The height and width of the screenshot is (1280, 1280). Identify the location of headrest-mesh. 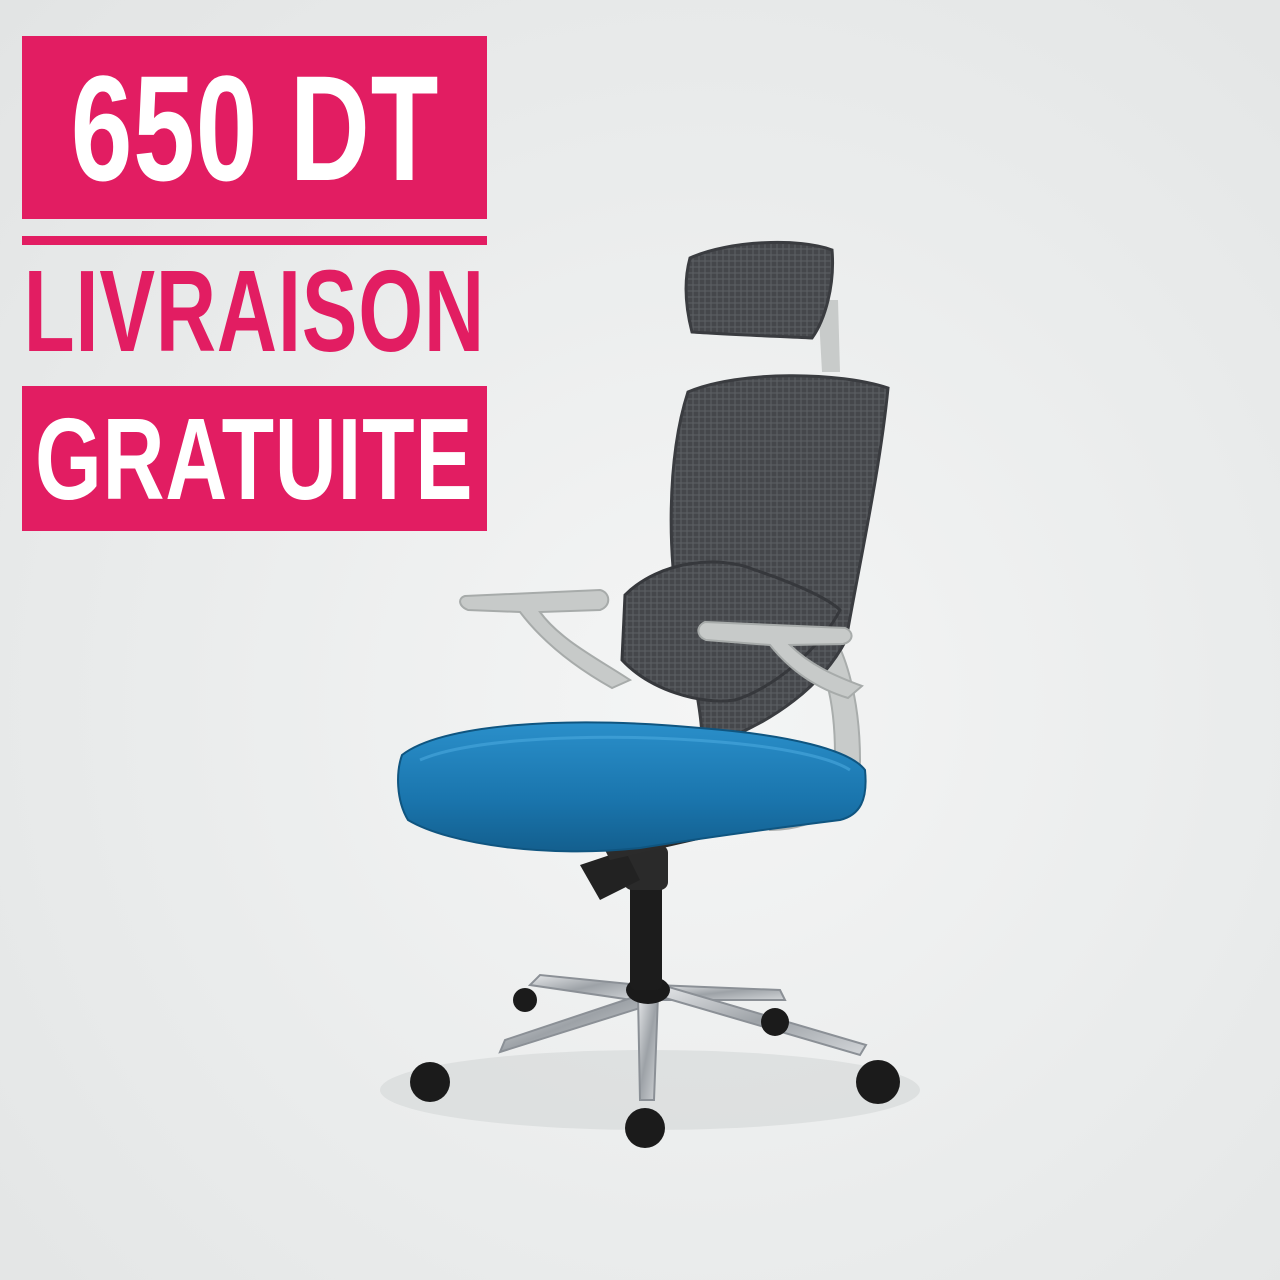
(759, 290).